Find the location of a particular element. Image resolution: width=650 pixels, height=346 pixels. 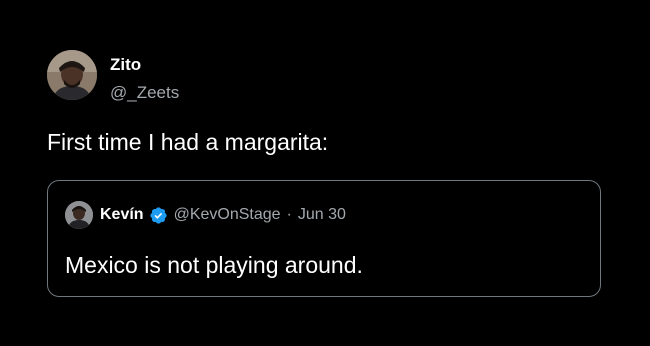

quoted-tweet-text: Mexico is not playing around. is located at coordinates (214, 265).